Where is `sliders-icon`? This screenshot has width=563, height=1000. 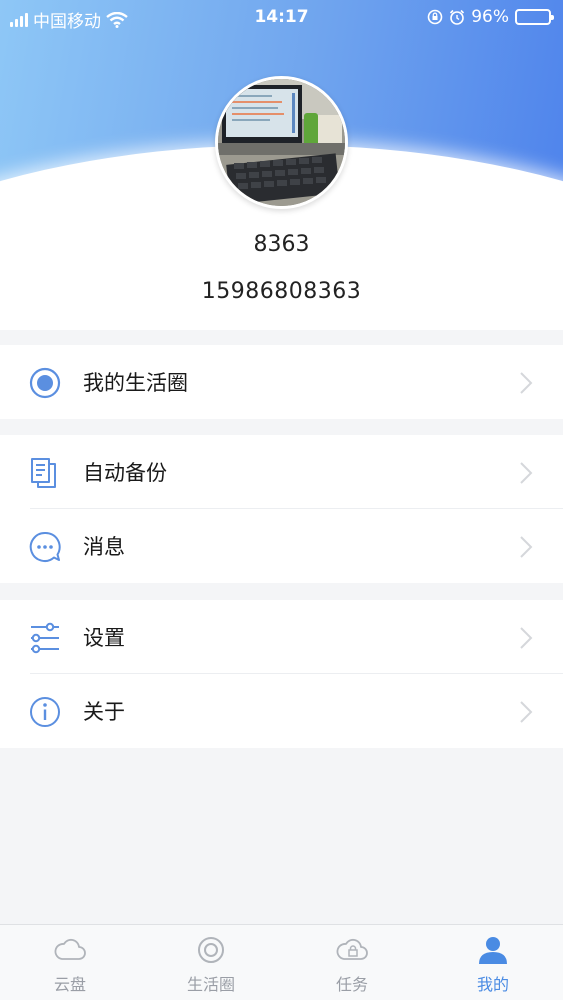
sliders-icon is located at coordinates (45, 638).